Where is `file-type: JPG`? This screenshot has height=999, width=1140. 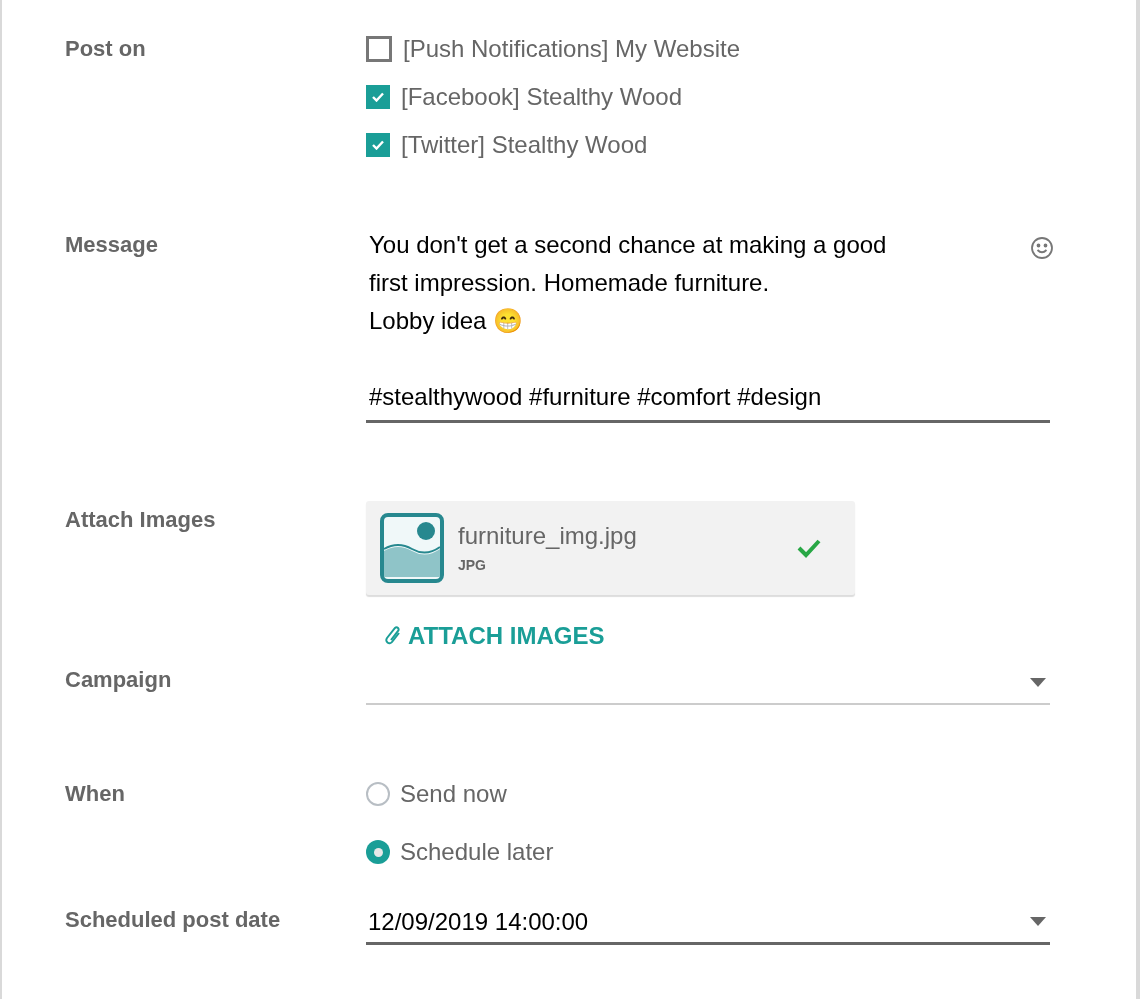 file-type: JPG is located at coordinates (472, 565).